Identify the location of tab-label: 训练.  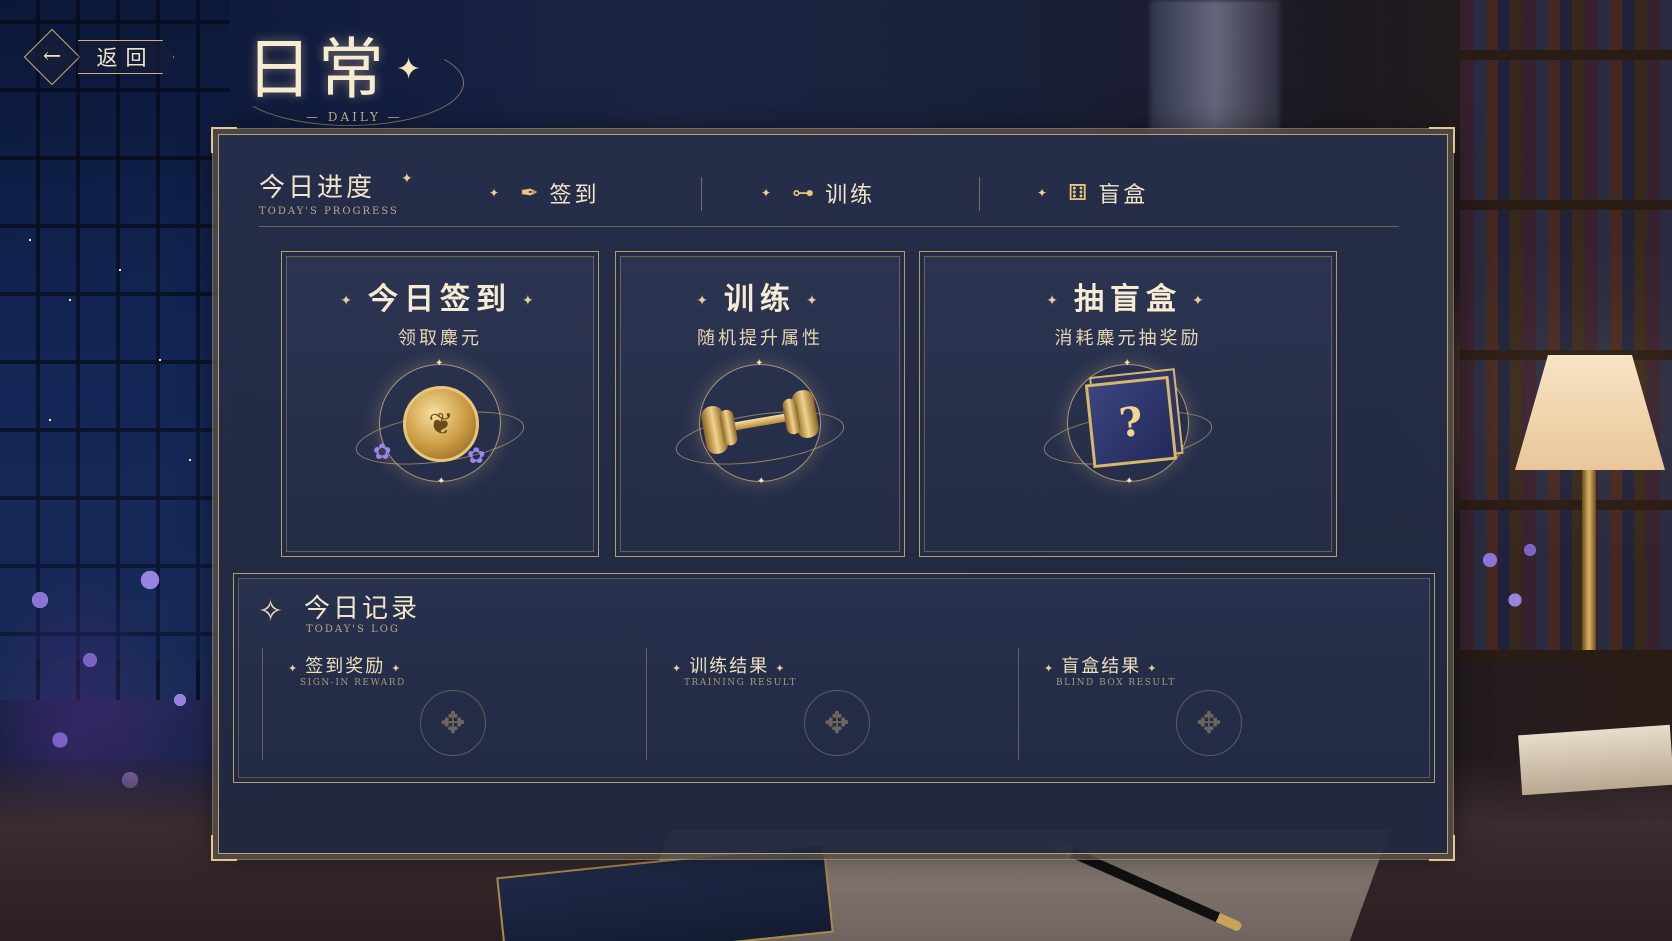
(850, 195).